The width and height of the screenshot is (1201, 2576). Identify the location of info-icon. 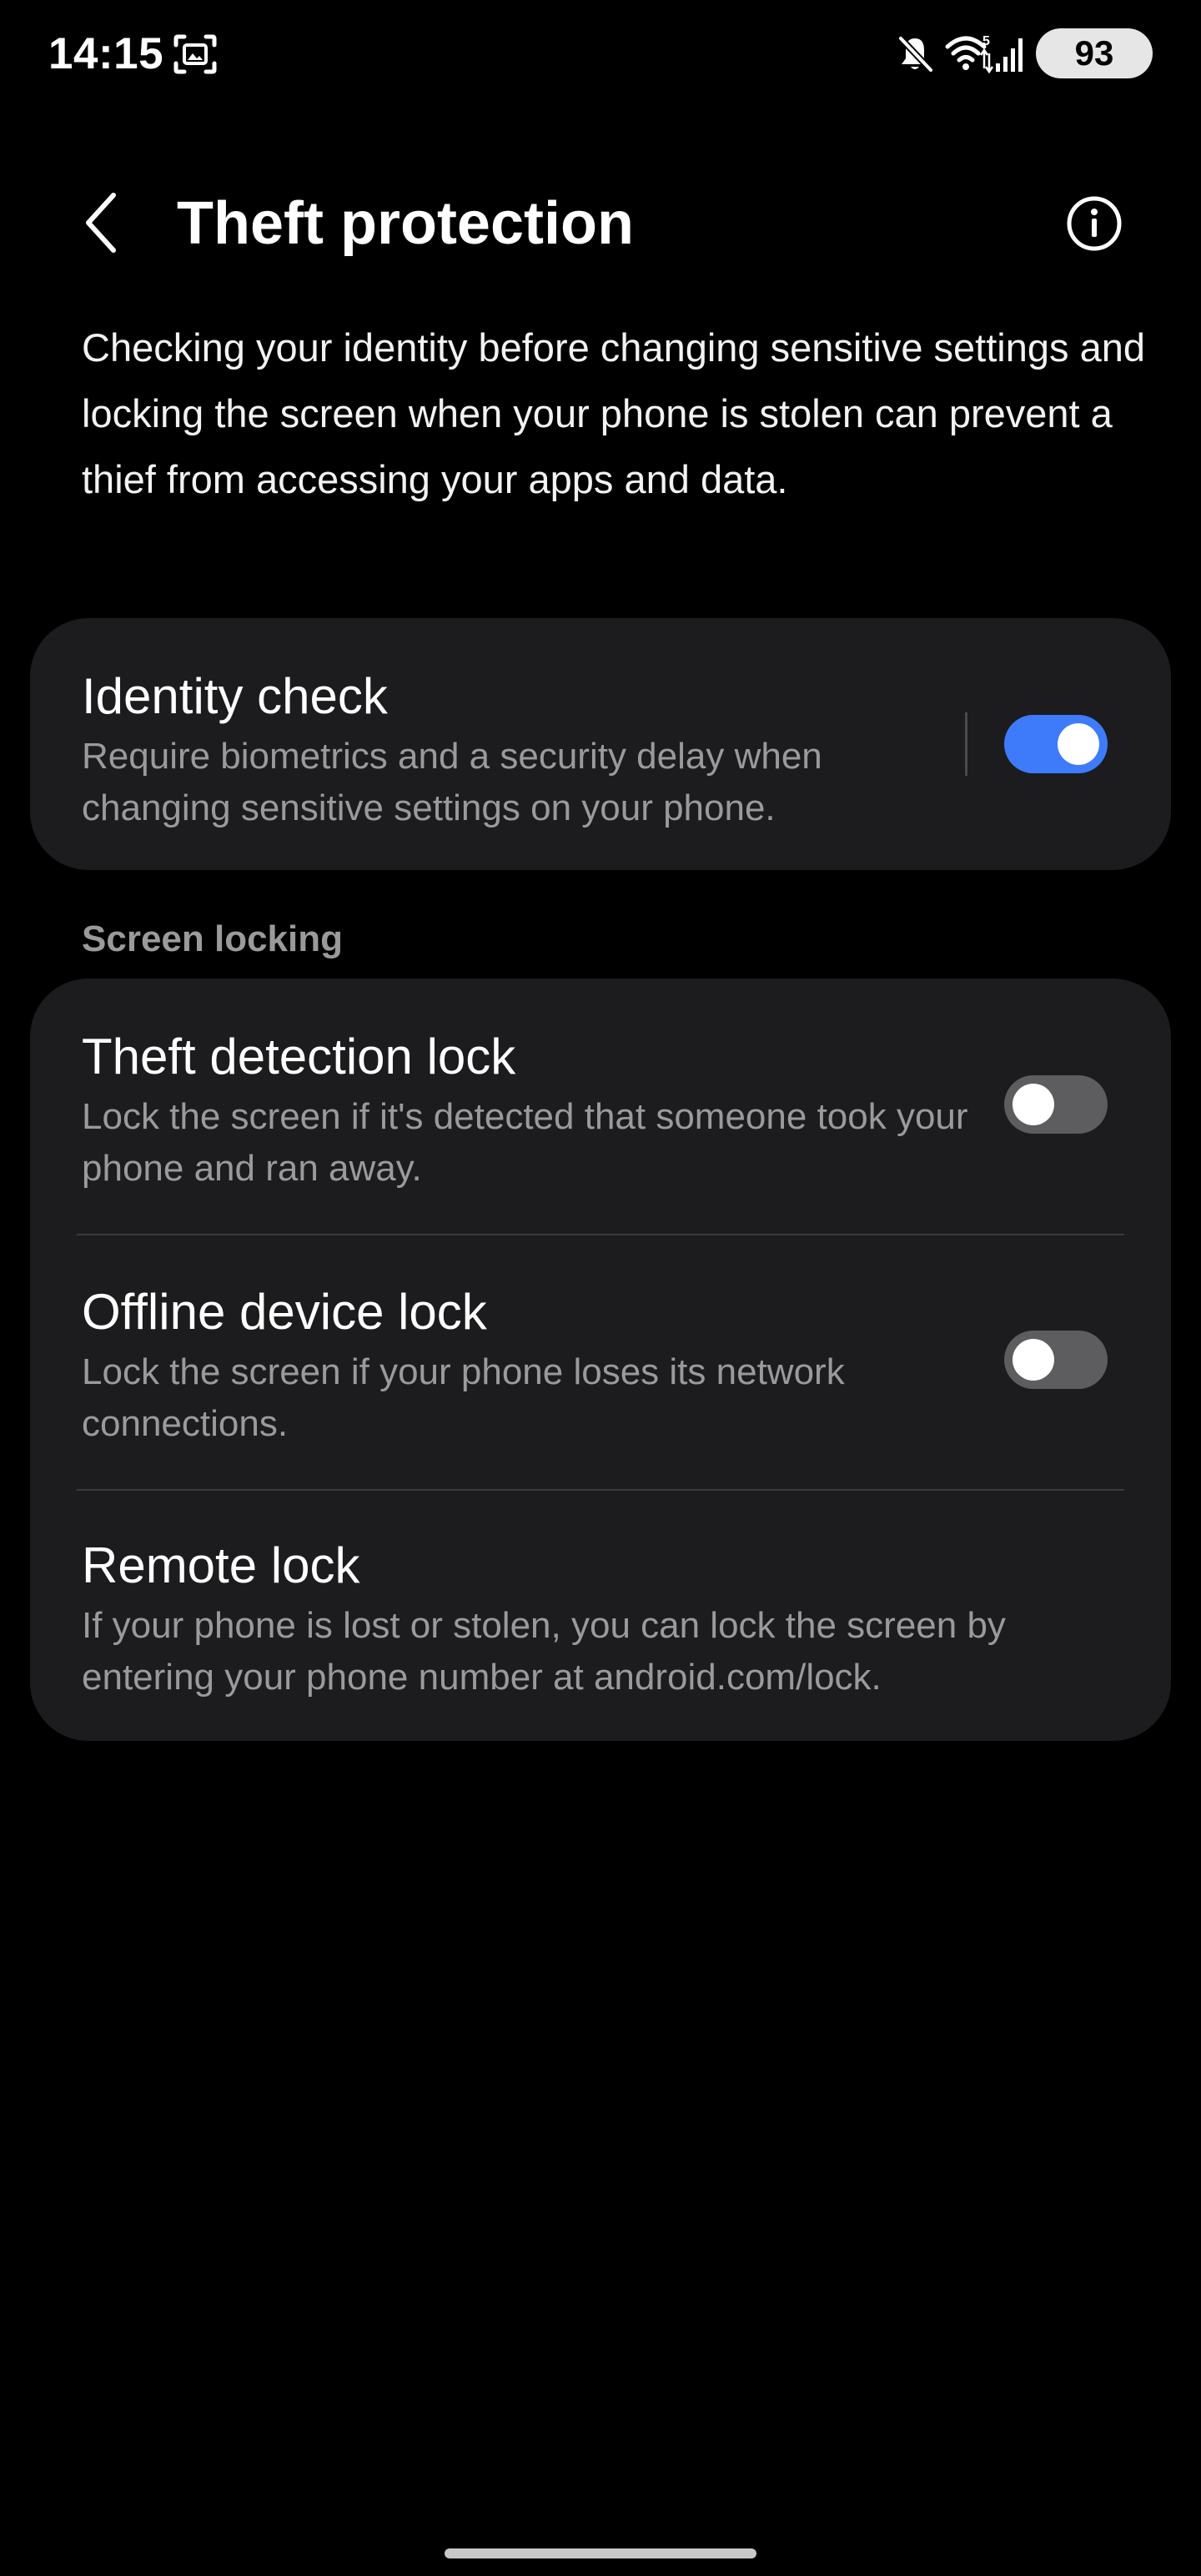
(1094, 223).